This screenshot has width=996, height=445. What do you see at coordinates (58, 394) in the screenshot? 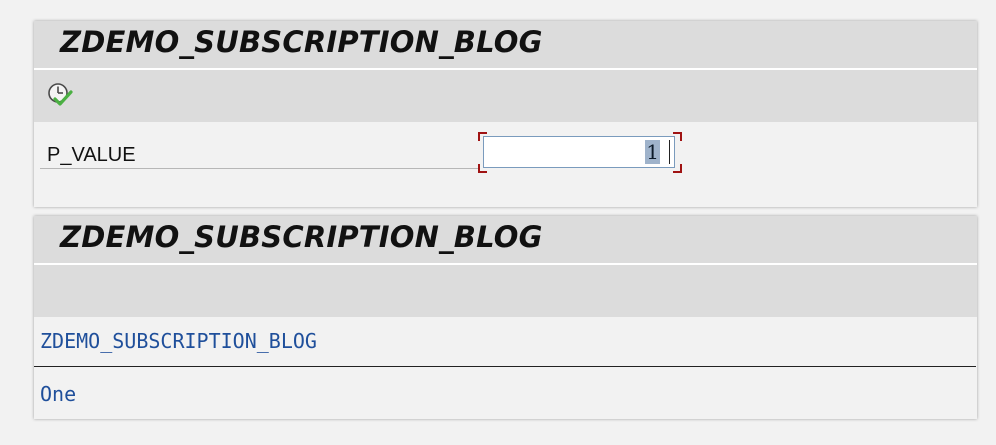
I see `list-line: One` at bounding box center [58, 394].